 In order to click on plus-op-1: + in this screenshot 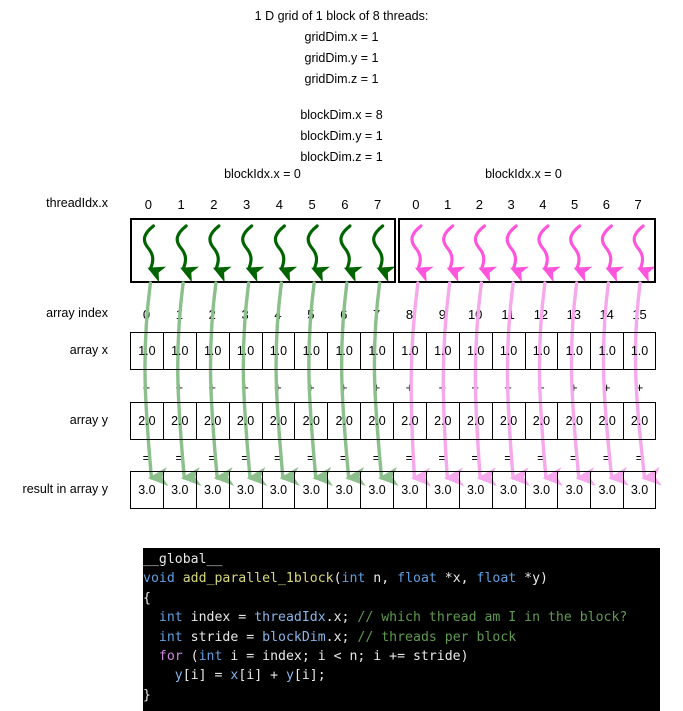, I will do `click(179, 387)`.